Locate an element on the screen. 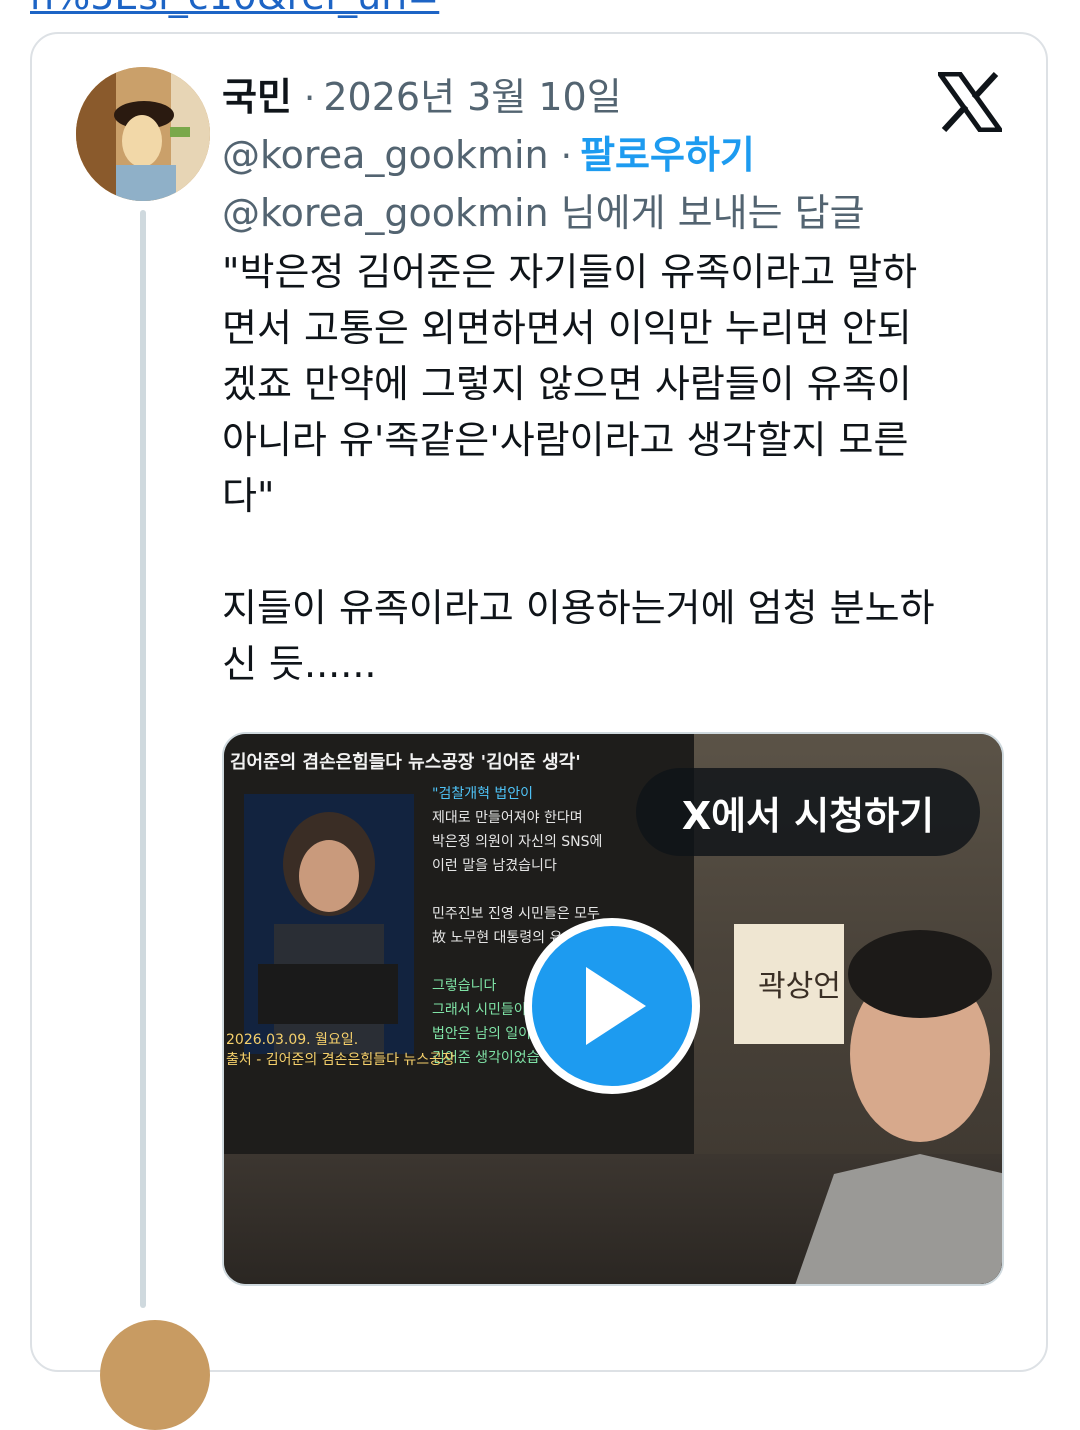 This screenshot has width=1080, height=1430. tweet-text-line: "박은정 김어준은 자기들이 유족이라고 말하 is located at coordinates (570, 272).